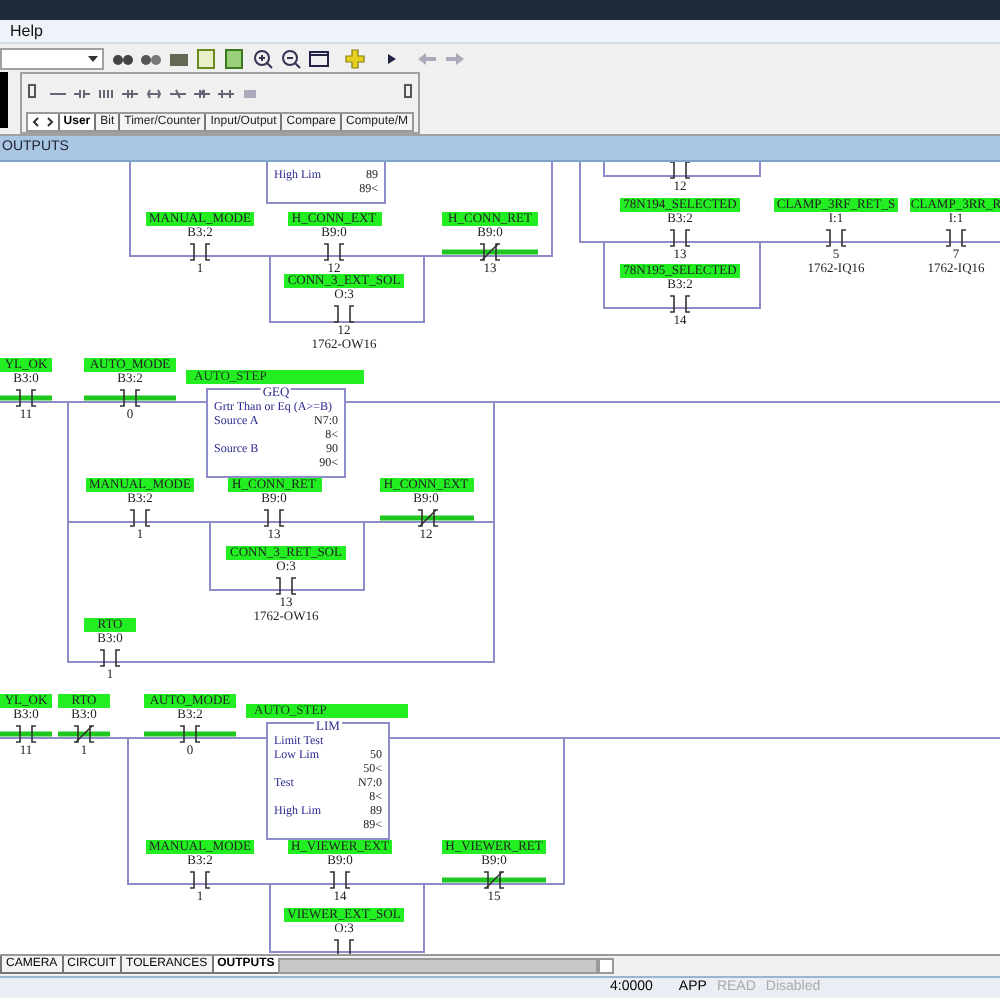 This screenshot has width=1000, height=1000. What do you see at coordinates (52, 59) in the screenshot?
I see `dropdown-field` at bounding box center [52, 59].